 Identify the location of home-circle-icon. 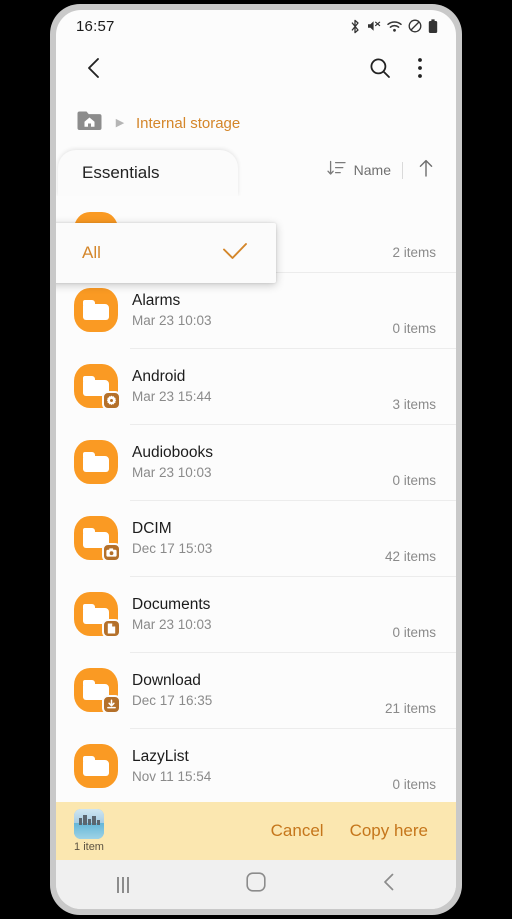
(256, 884).